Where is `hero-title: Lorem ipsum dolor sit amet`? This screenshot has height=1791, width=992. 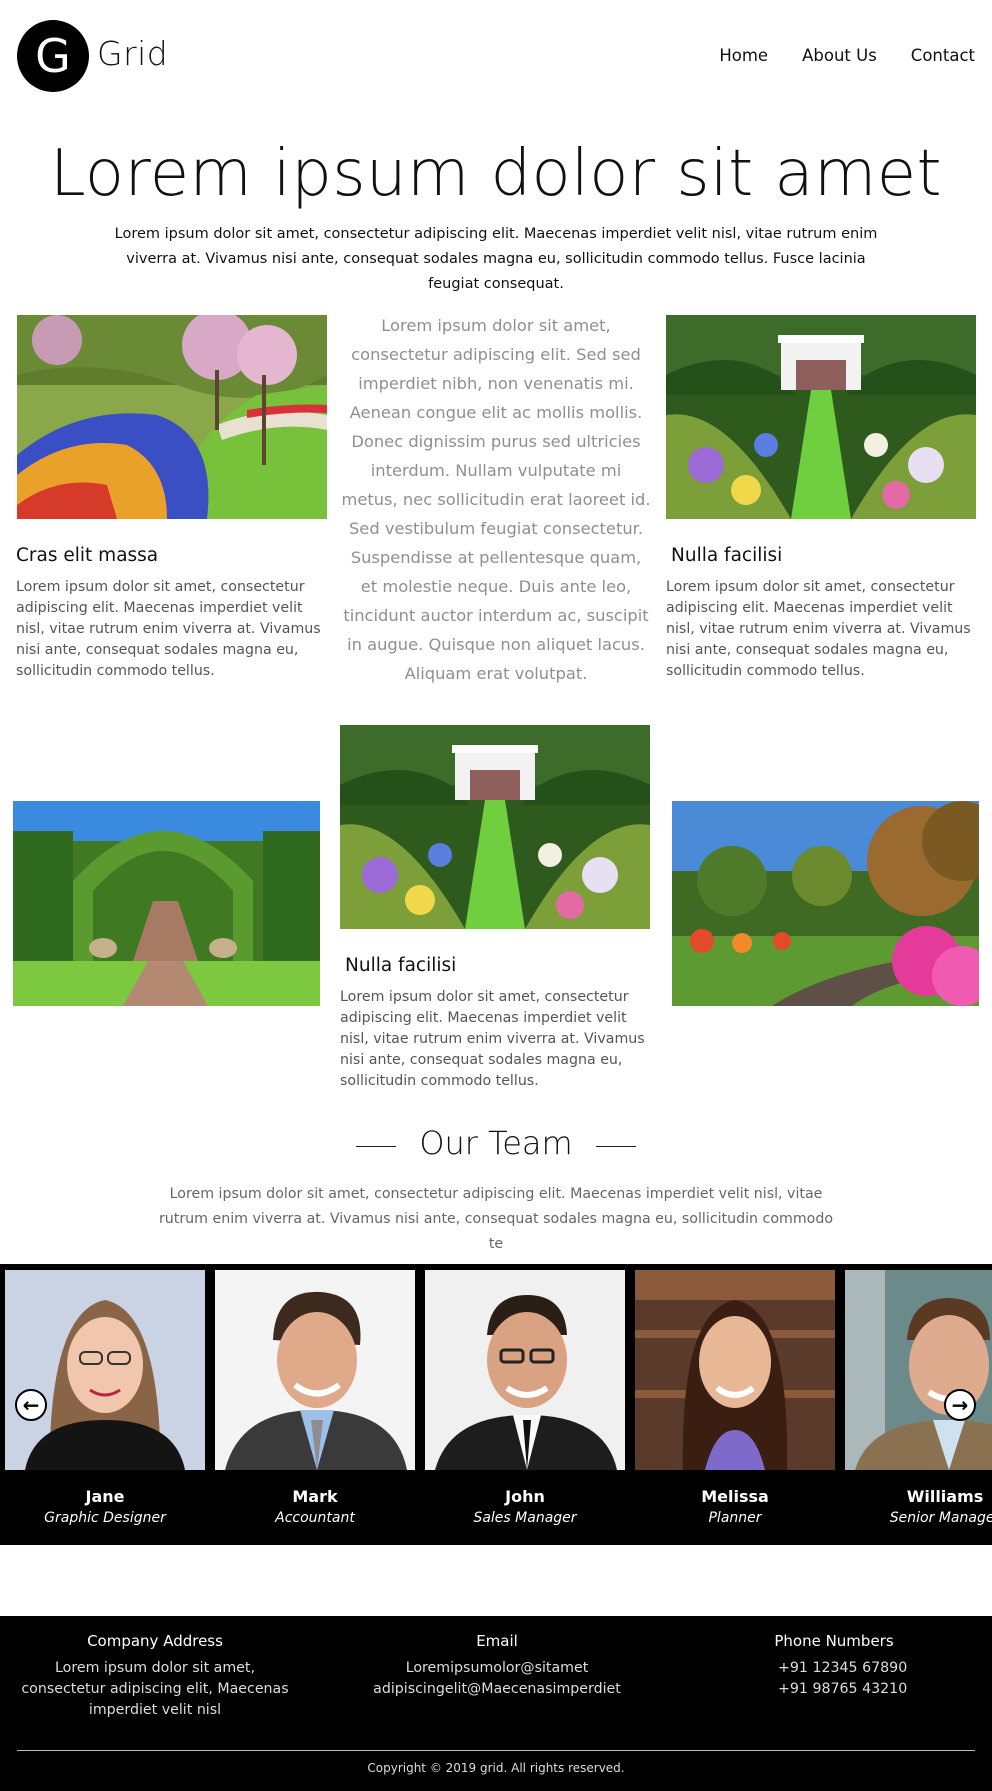 hero-title: Lorem ipsum dolor sit amet is located at coordinates (496, 174).